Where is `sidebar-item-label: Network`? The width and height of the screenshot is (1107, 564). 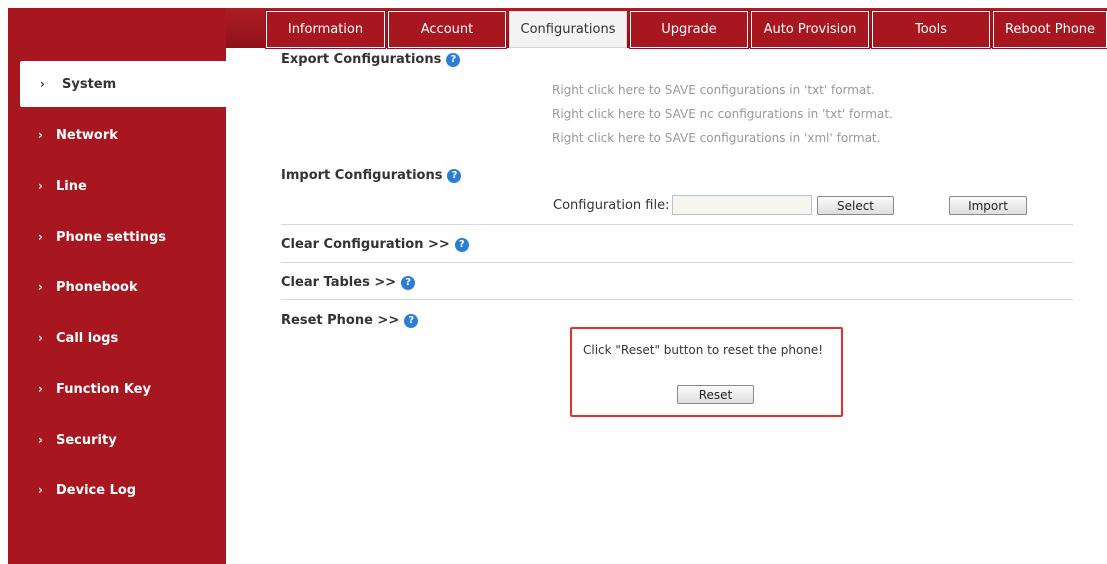 sidebar-item-label: Network is located at coordinates (87, 135).